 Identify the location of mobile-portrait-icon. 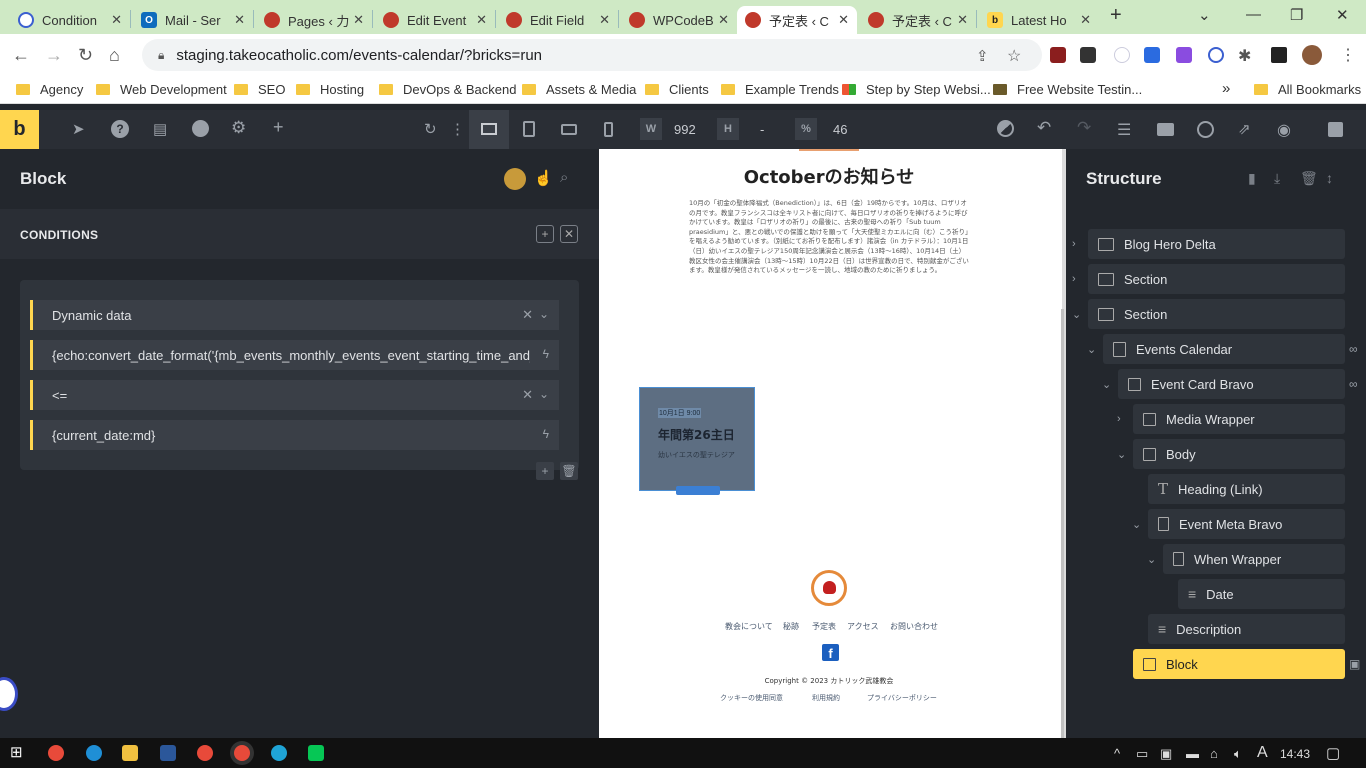
(608, 129).